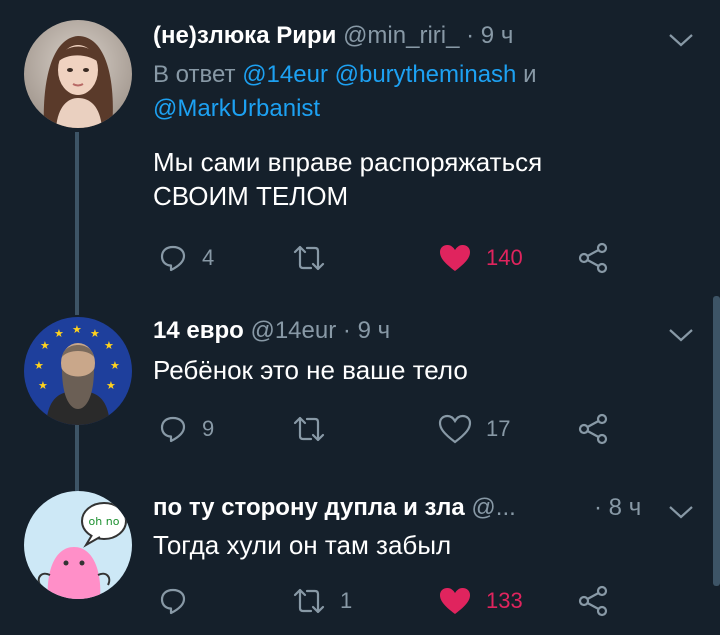  What do you see at coordinates (401, 35) in the screenshot?
I see `user-handle: @min_riri_` at bounding box center [401, 35].